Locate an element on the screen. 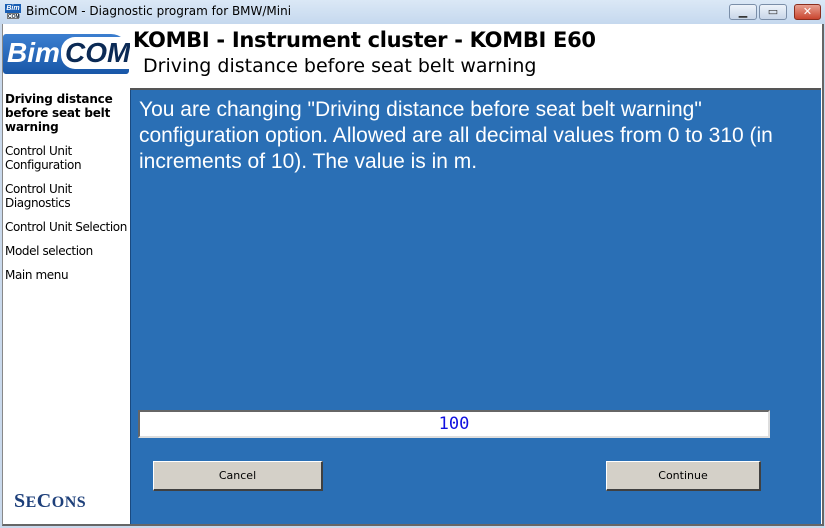 The width and height of the screenshot is (825, 528). close-icon: ✕ is located at coordinates (807, 11).